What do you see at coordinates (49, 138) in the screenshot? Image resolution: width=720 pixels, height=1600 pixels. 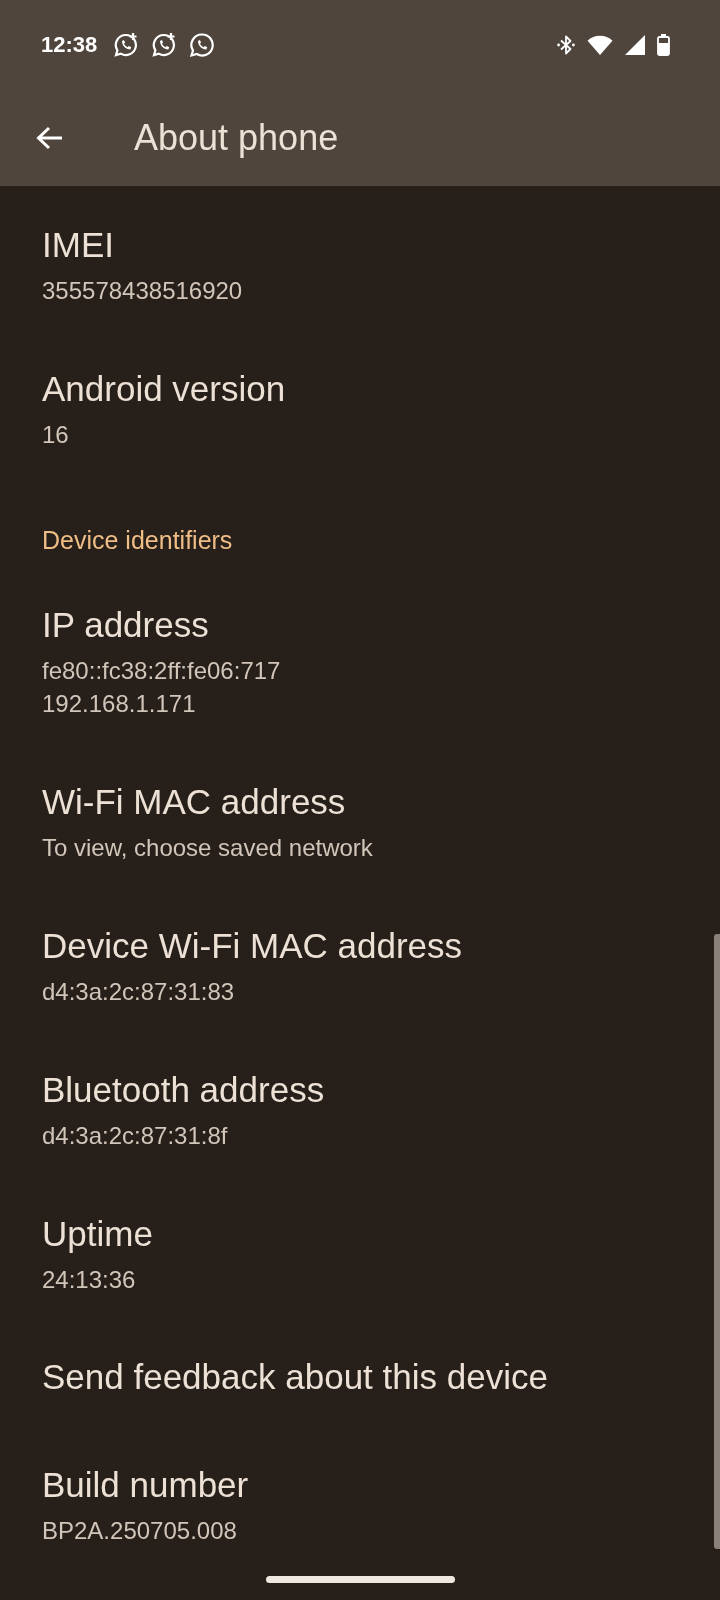 I see `back-arrow-icon` at bounding box center [49, 138].